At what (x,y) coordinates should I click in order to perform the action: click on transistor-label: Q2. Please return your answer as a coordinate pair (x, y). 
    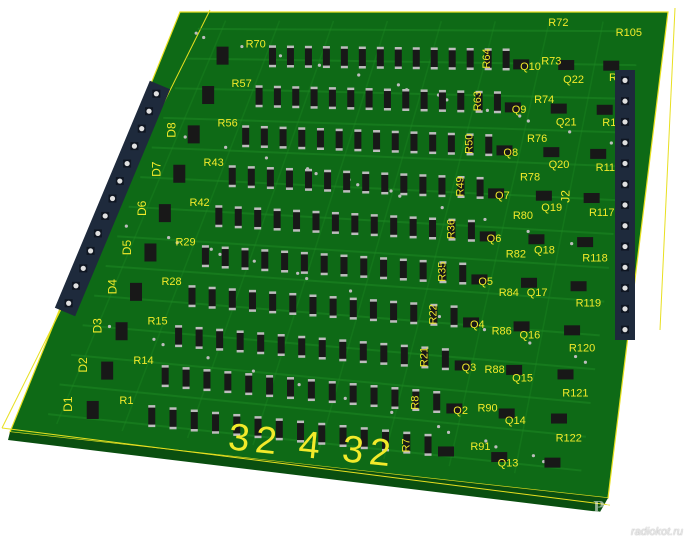
    Looking at the image, I should click on (460, 411).